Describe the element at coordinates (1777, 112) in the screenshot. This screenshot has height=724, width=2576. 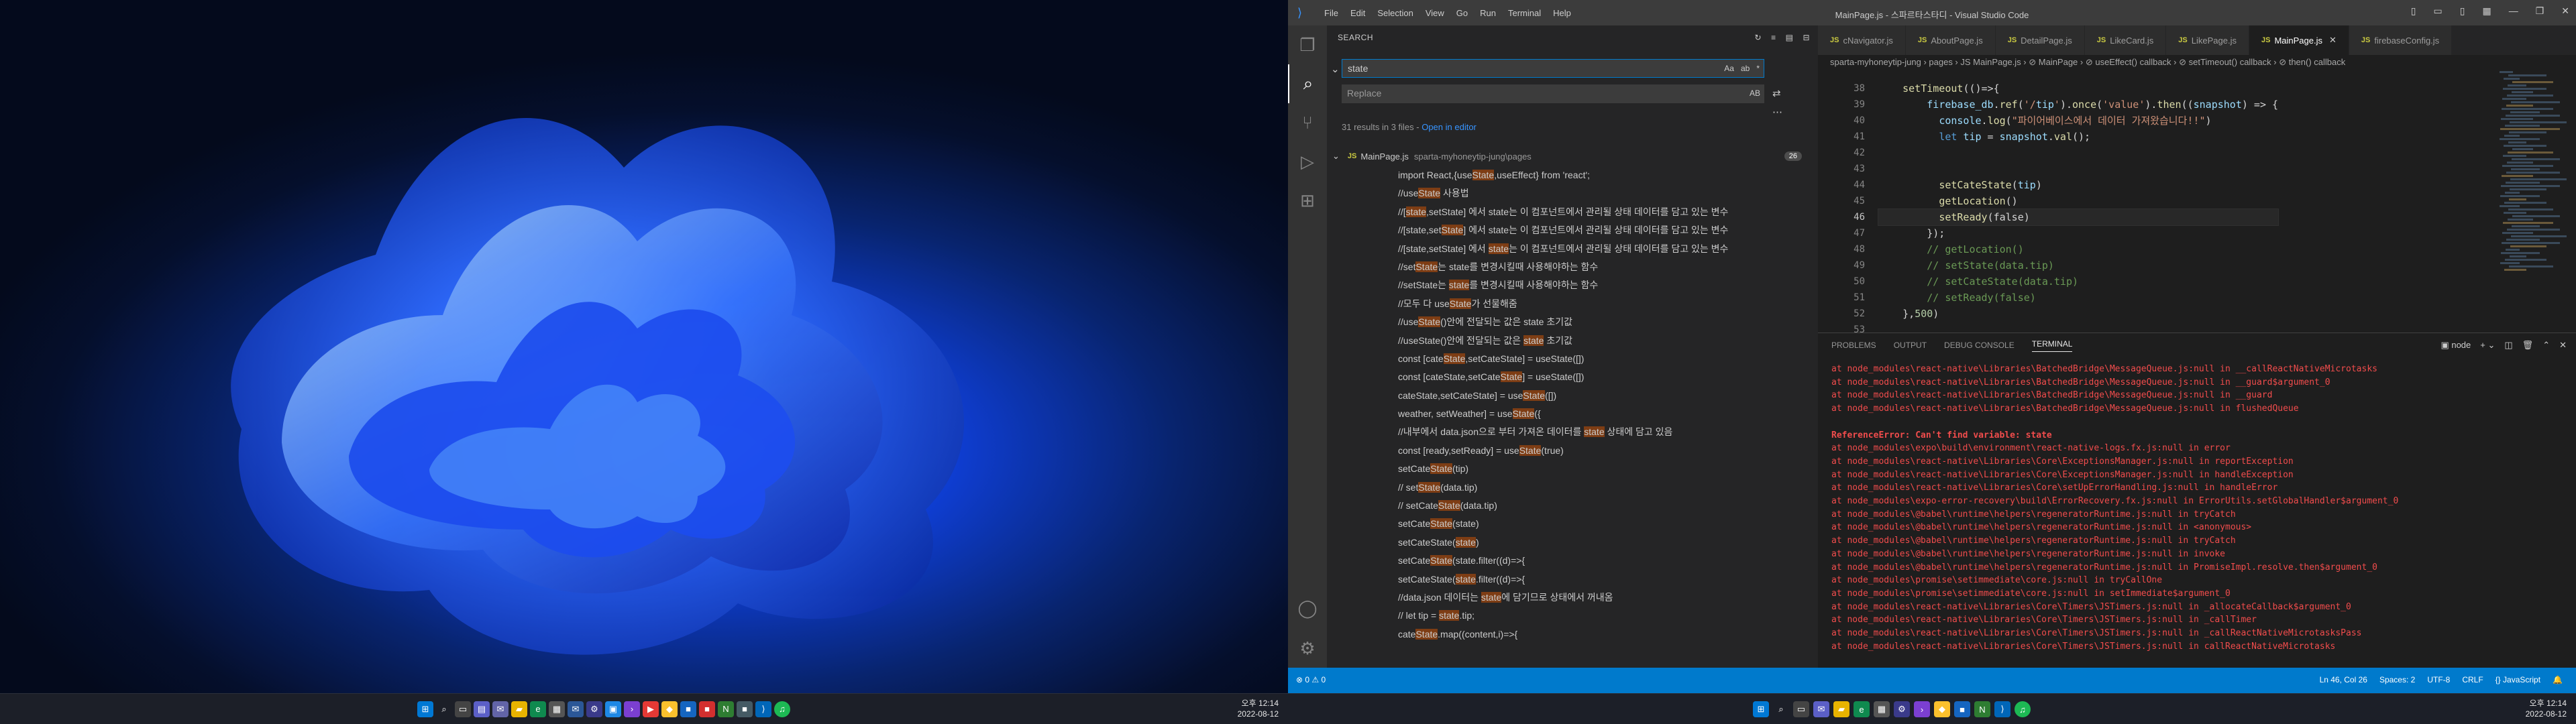
I see `more-icon: ⋯` at that location.